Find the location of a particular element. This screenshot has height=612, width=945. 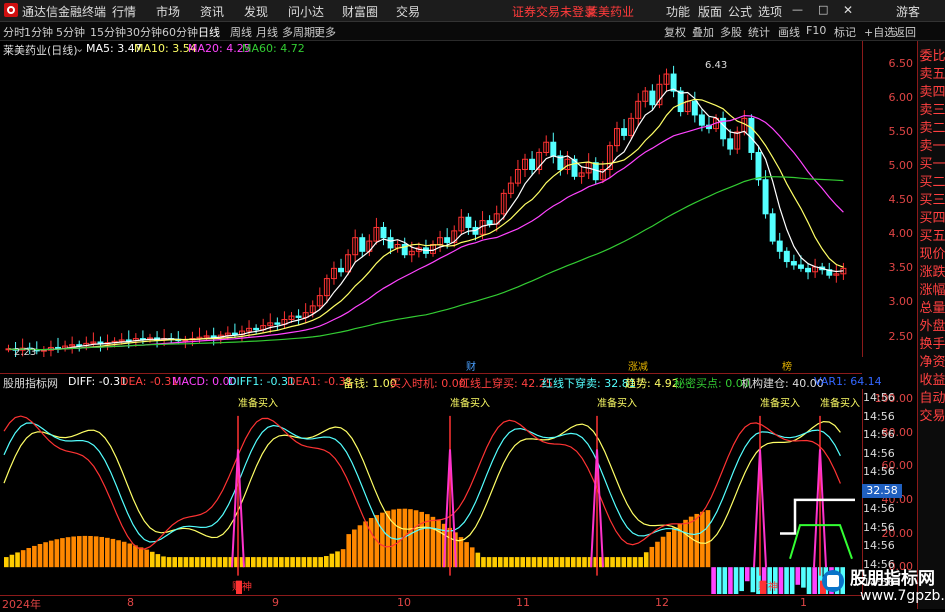

watermark-logo-icon is located at coordinates (833, 581).